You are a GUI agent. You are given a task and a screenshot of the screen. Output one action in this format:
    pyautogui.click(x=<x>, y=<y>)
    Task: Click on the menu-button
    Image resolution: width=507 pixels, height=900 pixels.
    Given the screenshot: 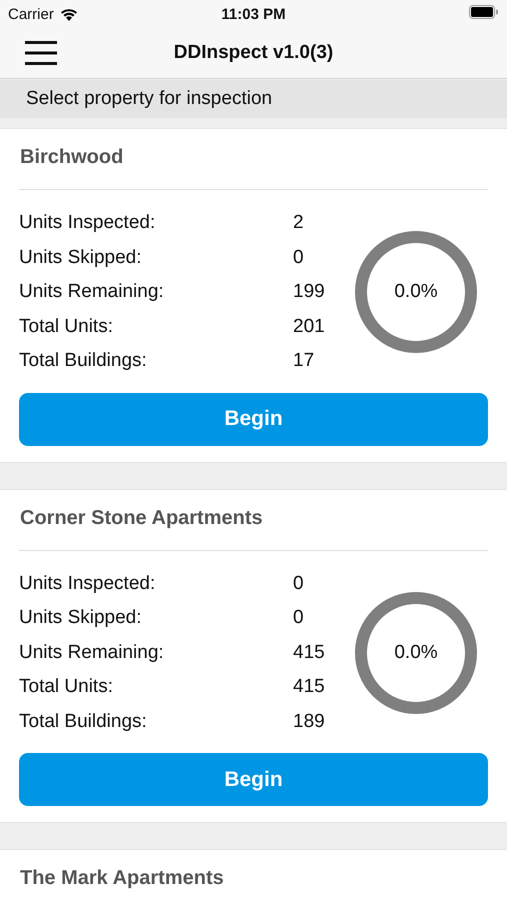 What is the action you would take?
    pyautogui.click(x=41, y=53)
    